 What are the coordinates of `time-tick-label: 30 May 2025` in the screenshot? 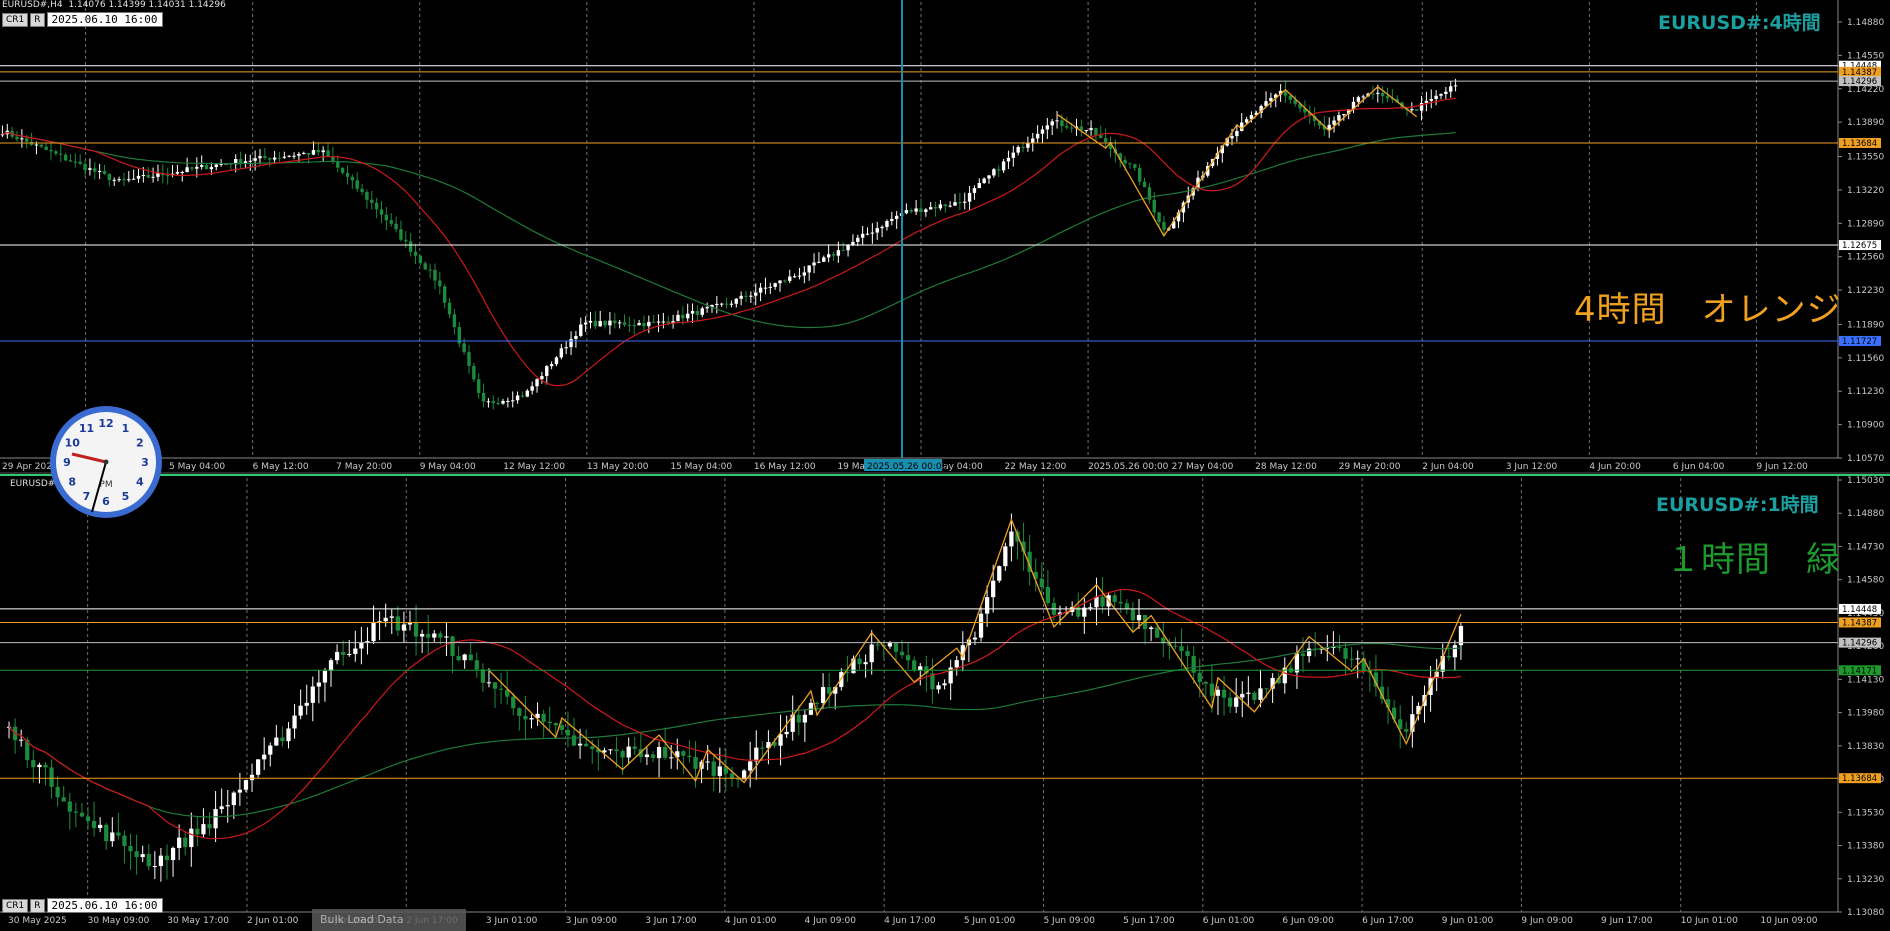 It's located at (37, 921).